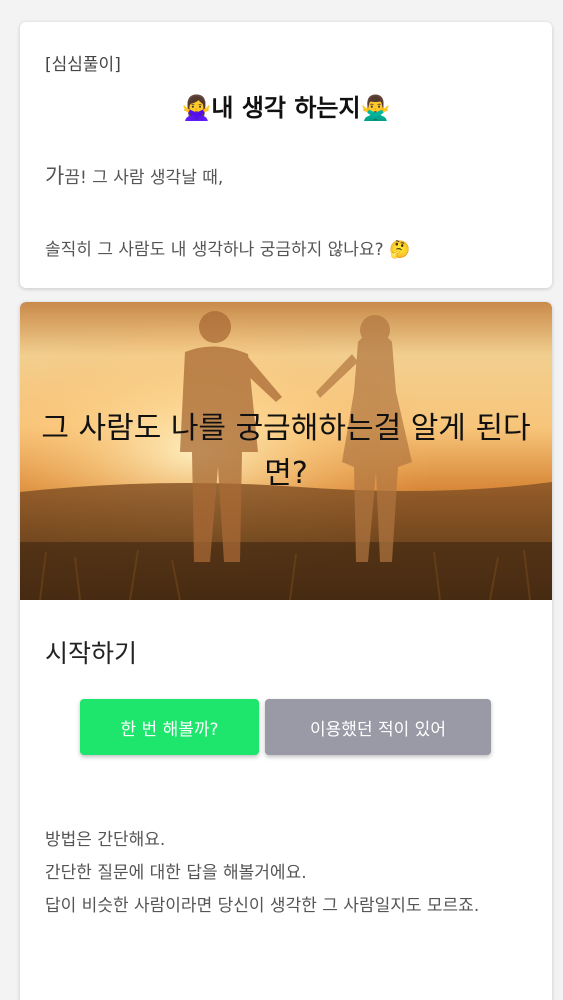  What do you see at coordinates (91, 653) in the screenshot?
I see `start-heading: 시작하기` at bounding box center [91, 653].